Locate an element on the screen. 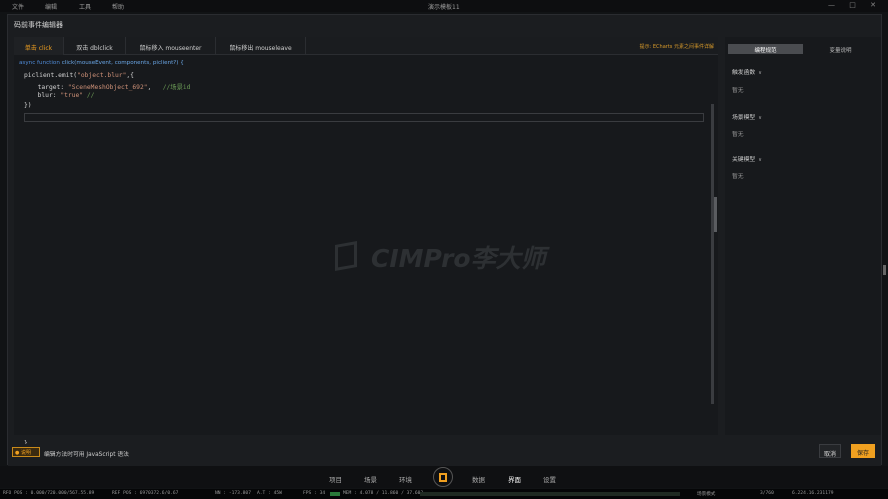 This screenshot has height=499, width=888. code-text: , is located at coordinates (155, 87).